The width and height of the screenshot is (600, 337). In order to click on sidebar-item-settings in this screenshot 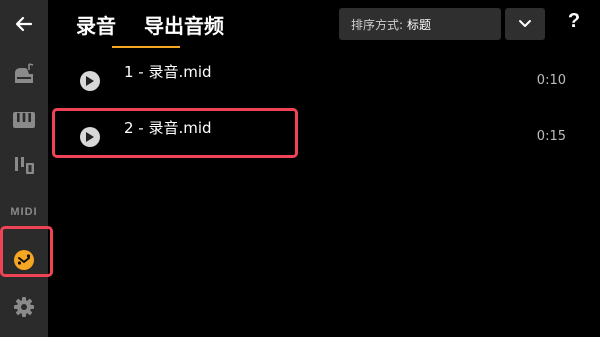, I will do `click(24, 307)`.